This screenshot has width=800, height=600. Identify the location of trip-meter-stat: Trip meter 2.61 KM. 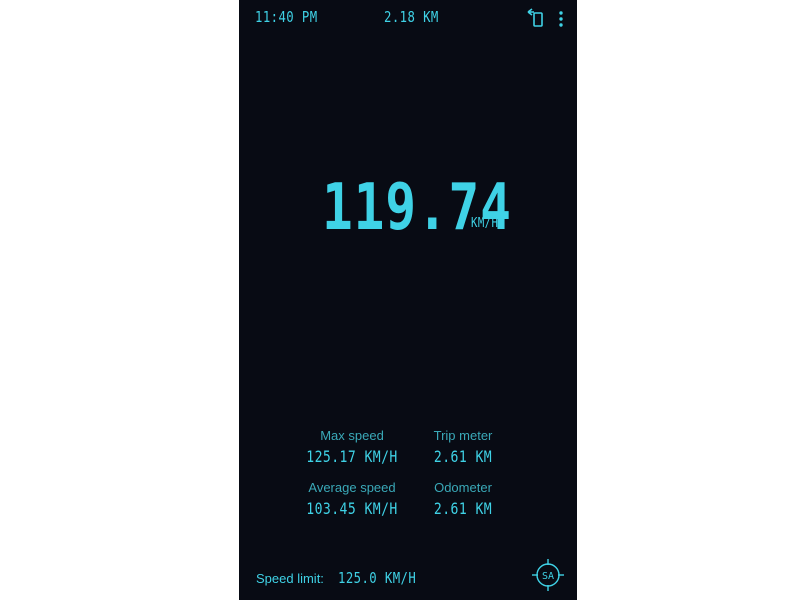
(463, 447).